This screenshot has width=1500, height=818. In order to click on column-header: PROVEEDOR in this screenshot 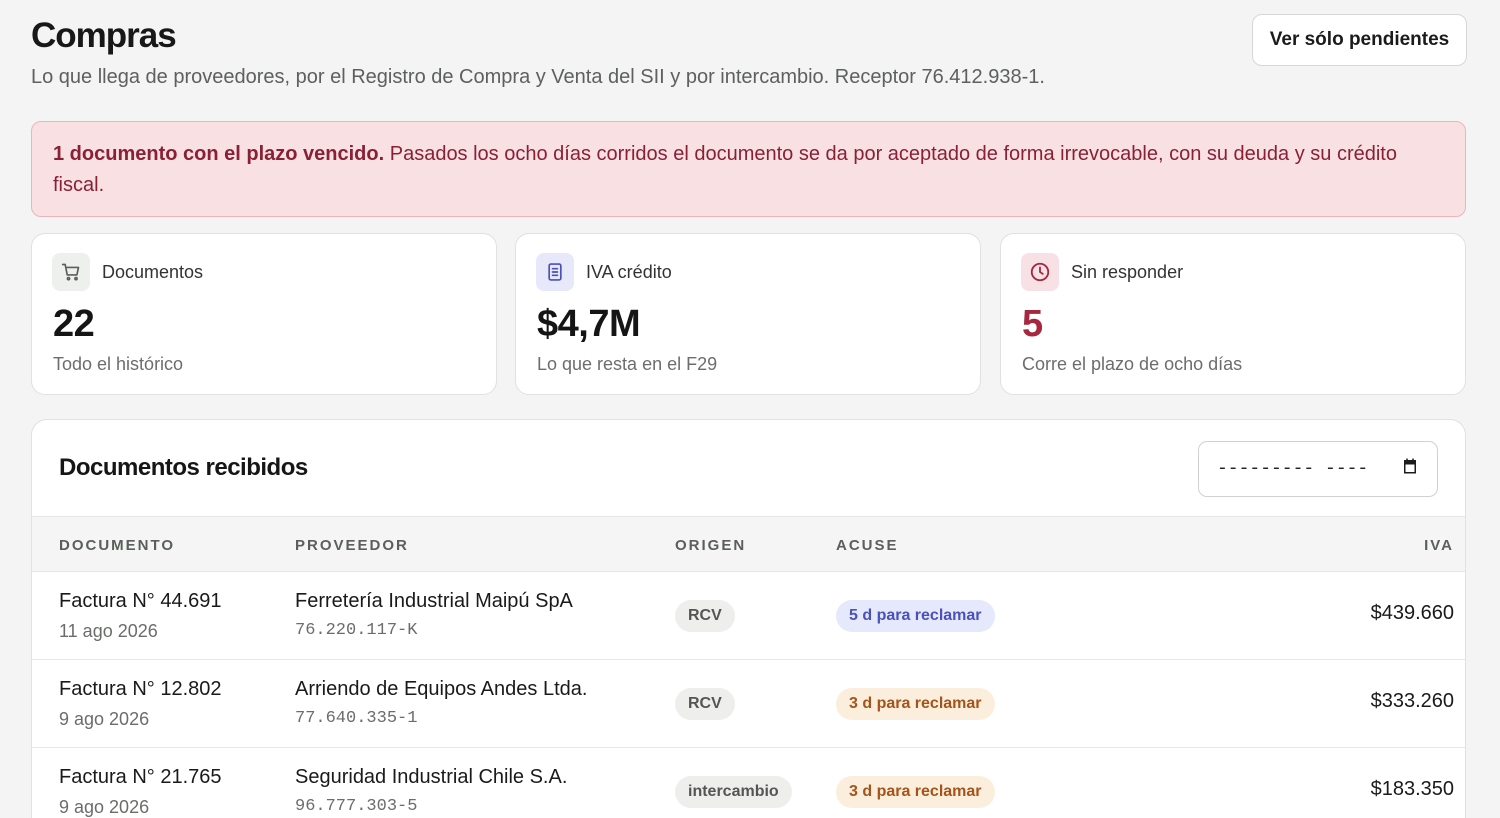, I will do `click(352, 545)`.